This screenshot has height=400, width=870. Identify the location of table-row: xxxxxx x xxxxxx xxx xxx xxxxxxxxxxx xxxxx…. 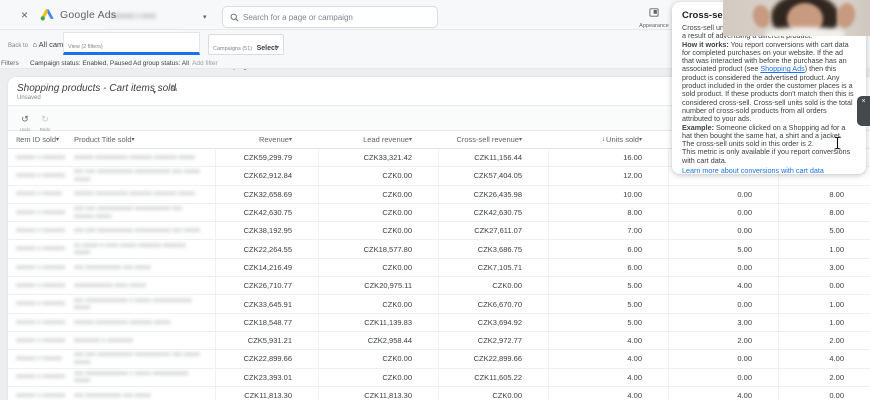
(439, 359).